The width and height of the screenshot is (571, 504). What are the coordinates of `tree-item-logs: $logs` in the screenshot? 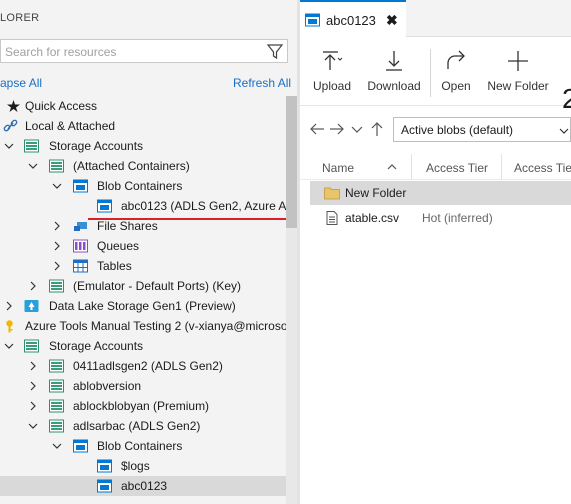 It's located at (143, 466).